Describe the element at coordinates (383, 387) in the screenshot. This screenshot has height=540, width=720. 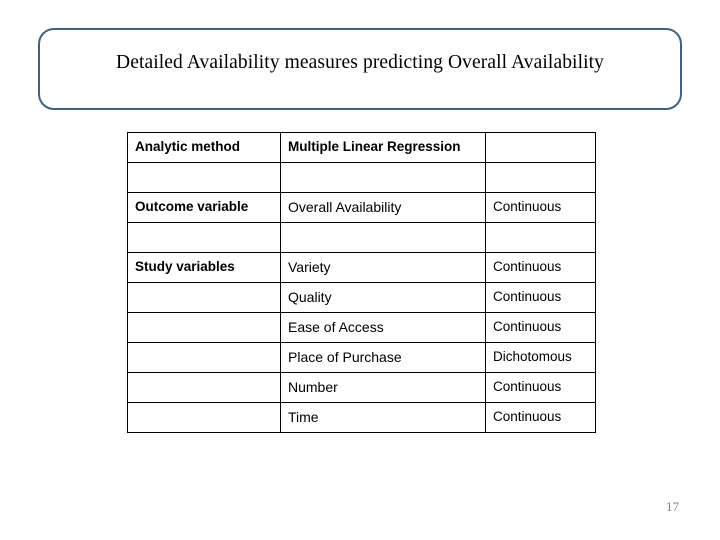
I see `table-cell-value: Number` at that location.